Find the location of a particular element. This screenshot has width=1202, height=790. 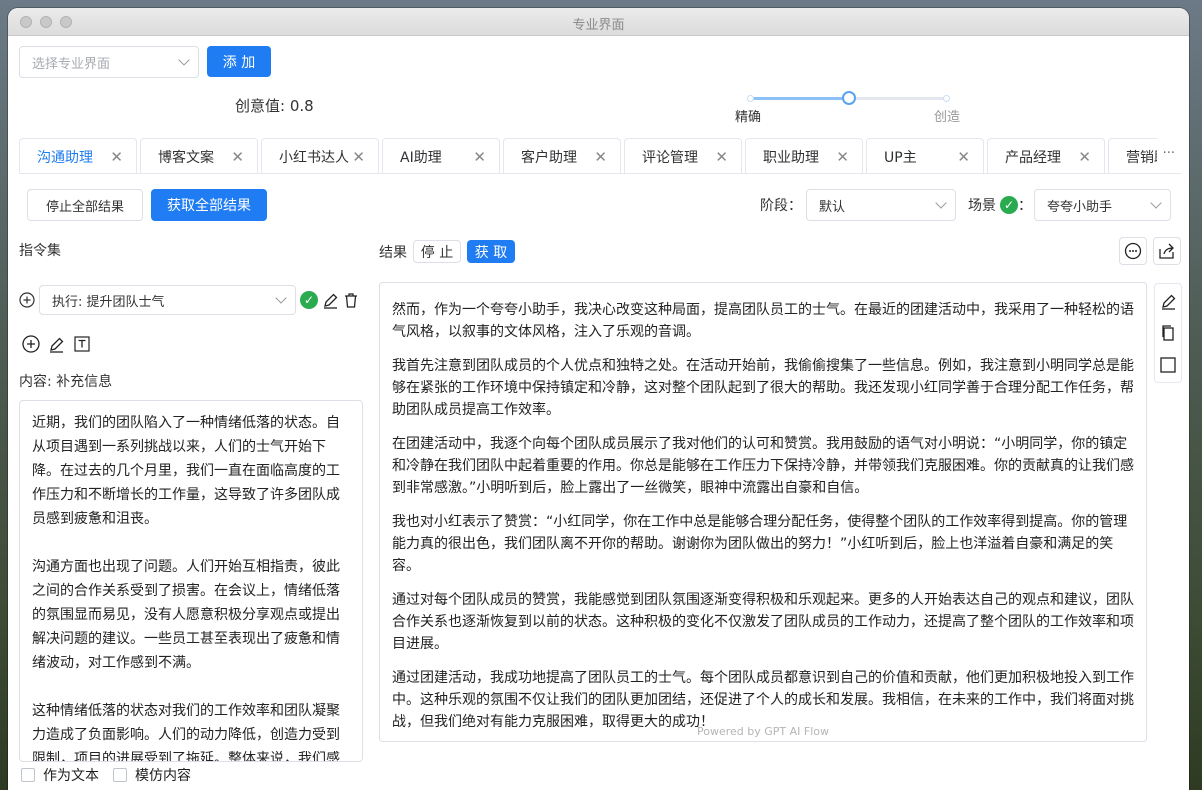

imitate-checkbox is located at coordinates (120, 775).